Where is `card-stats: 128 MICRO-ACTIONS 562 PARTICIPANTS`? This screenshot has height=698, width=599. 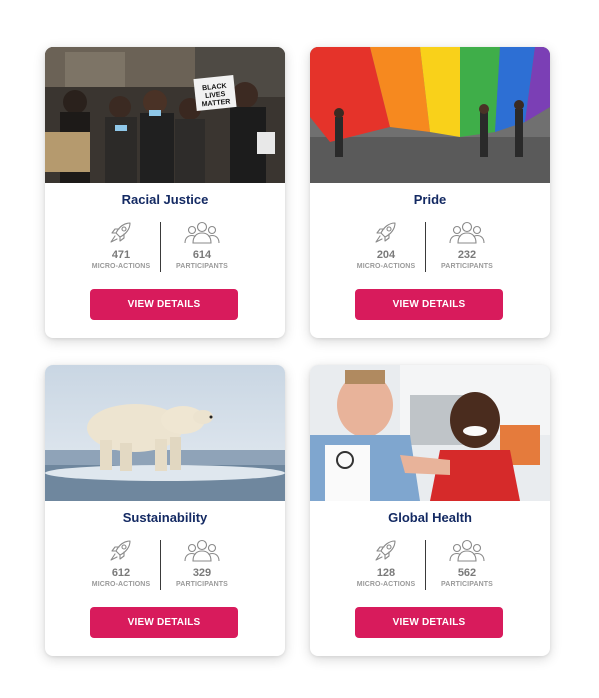 card-stats: 128 MICRO-ACTIONS 562 PARTICIPANTS is located at coordinates (430, 567).